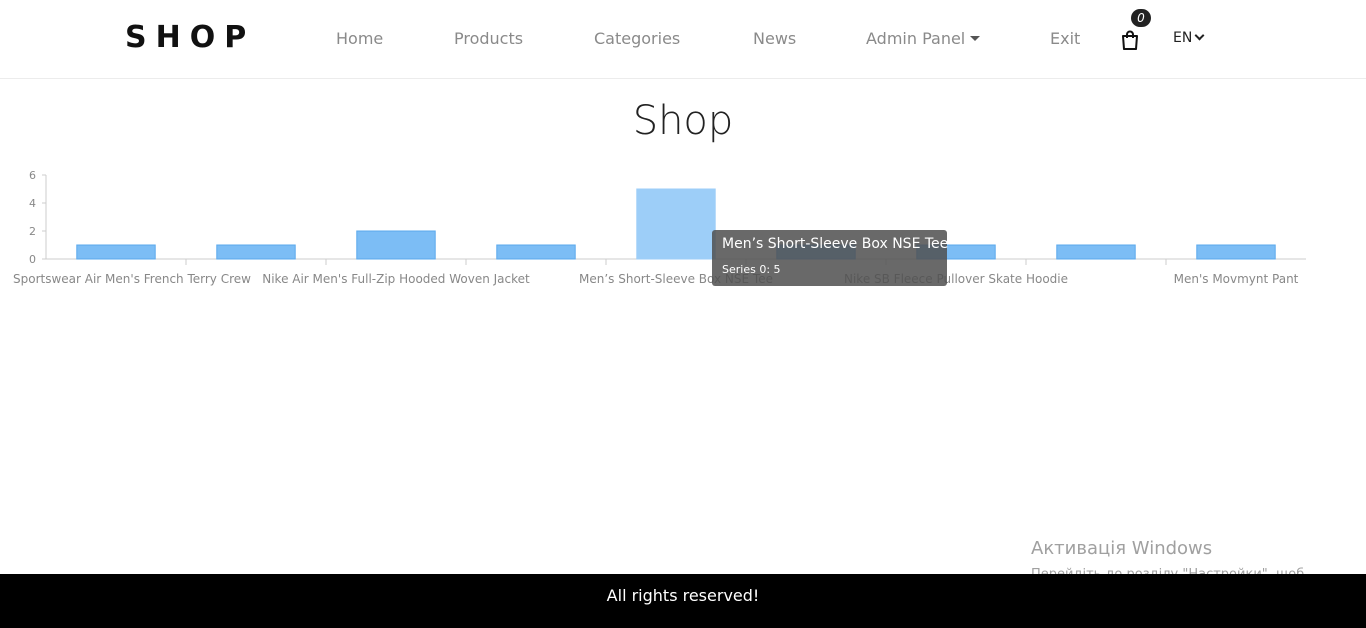  I want to click on page-title: Shop, so click(683, 121).